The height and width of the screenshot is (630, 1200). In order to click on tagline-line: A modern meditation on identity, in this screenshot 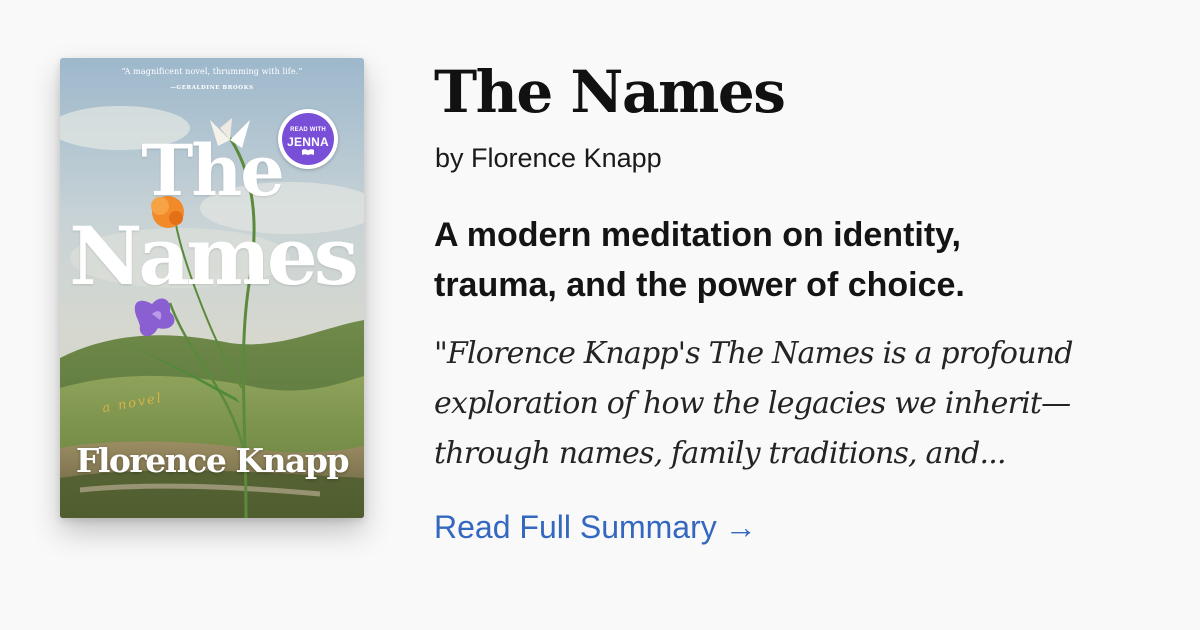, I will do `click(697, 235)`.